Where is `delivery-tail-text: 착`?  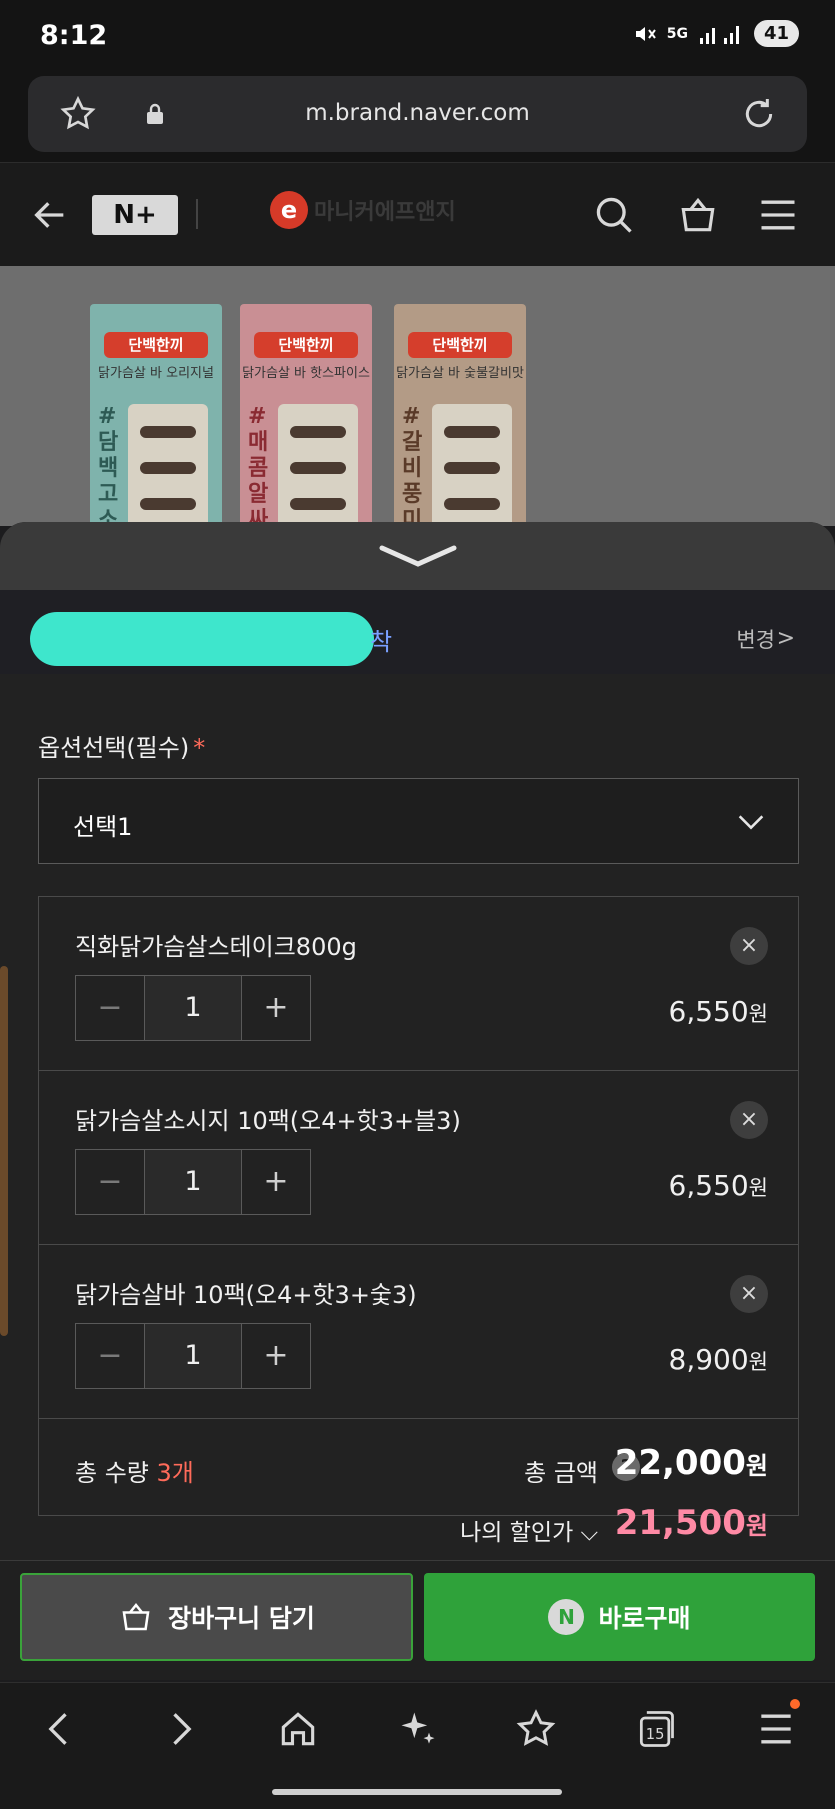
delivery-tail-text: 착 is located at coordinates (381, 642).